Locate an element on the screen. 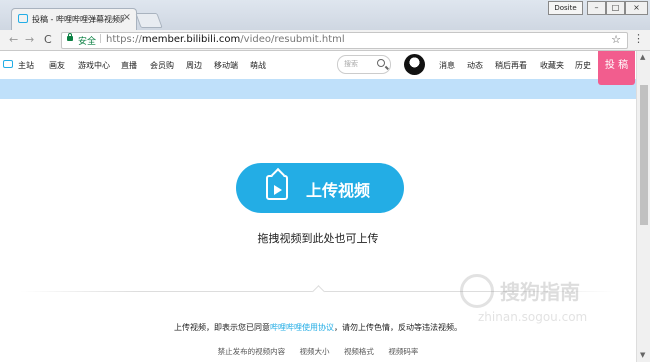 This screenshot has height=362, width=650. user-agreement-link: 哔哩哔哩使用协议 is located at coordinates (302, 327).